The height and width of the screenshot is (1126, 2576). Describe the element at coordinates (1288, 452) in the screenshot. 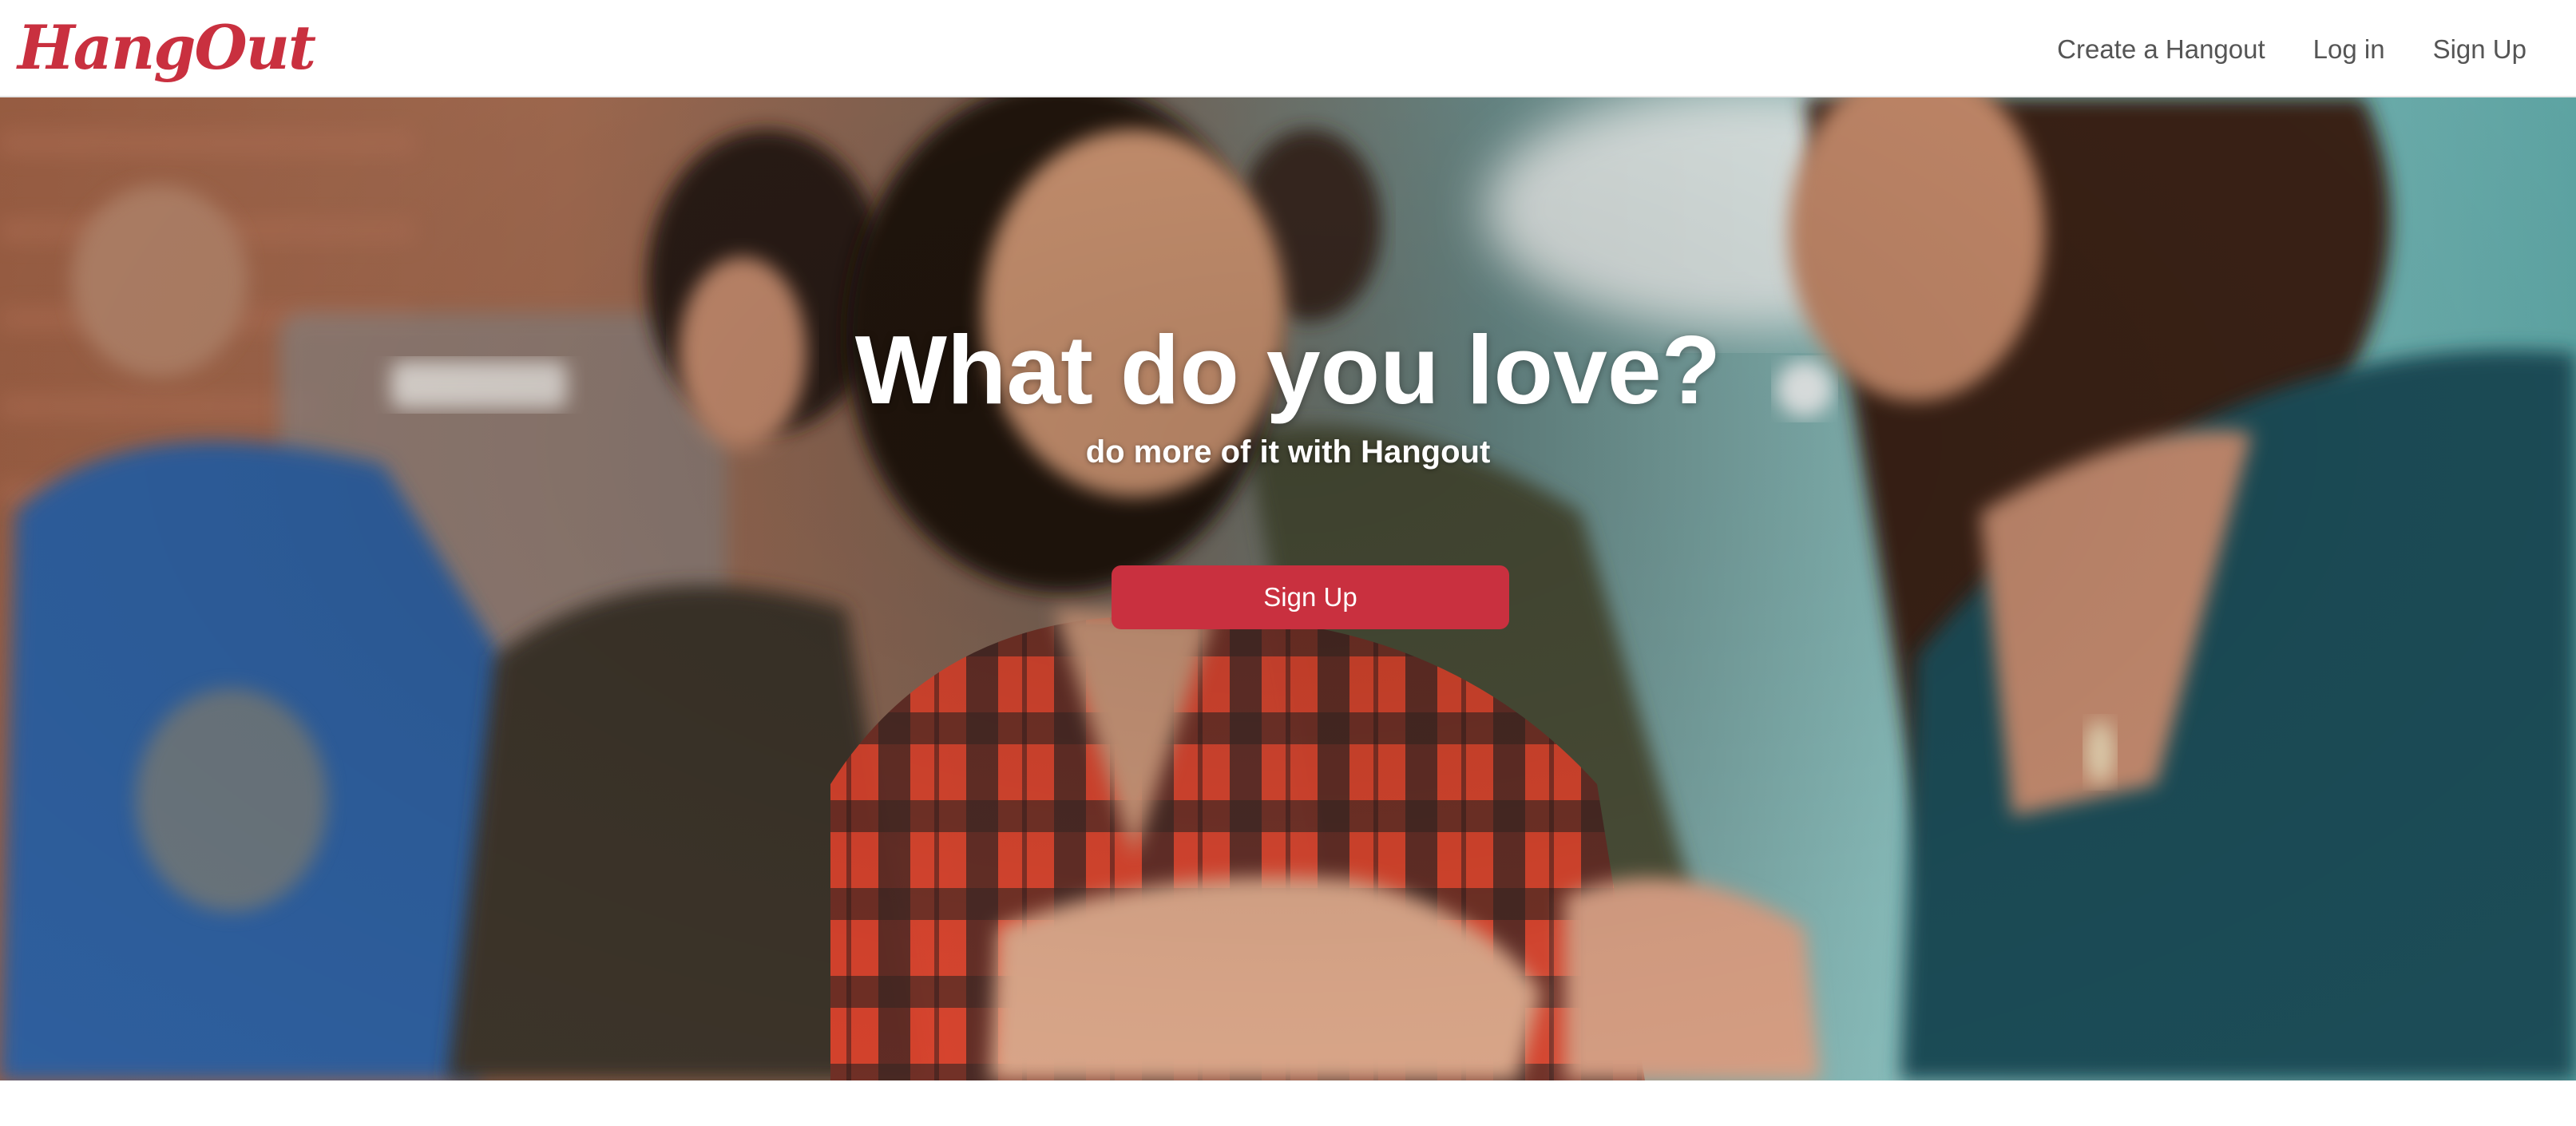

I see `hero-subtitle: do more of it with Hangout` at that location.